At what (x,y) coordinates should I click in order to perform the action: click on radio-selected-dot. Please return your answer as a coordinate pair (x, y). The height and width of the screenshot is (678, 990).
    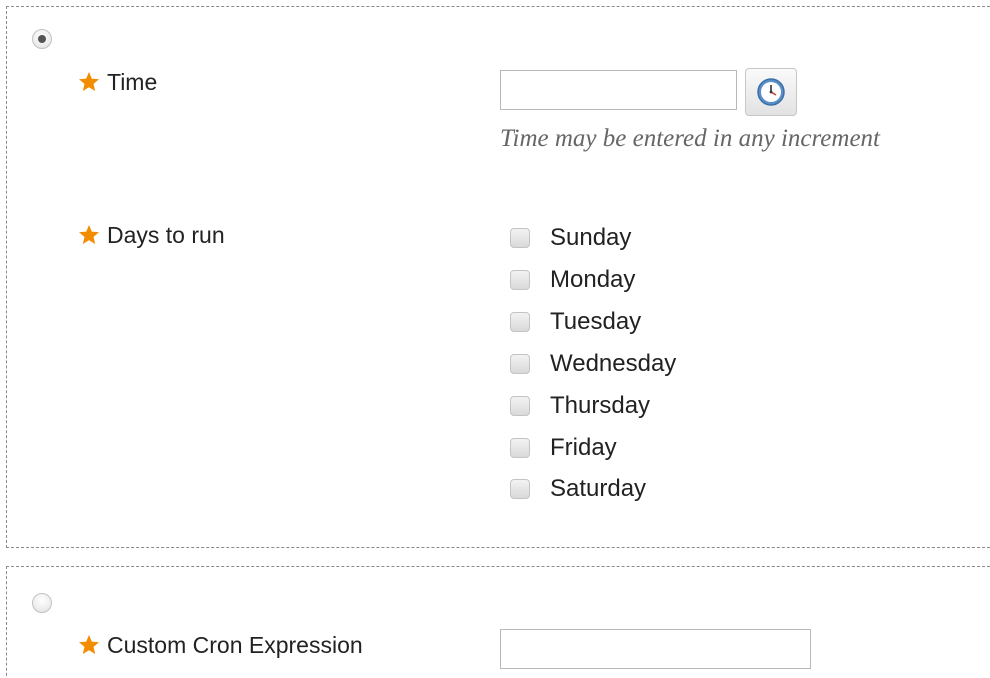
    Looking at the image, I should click on (42, 39).